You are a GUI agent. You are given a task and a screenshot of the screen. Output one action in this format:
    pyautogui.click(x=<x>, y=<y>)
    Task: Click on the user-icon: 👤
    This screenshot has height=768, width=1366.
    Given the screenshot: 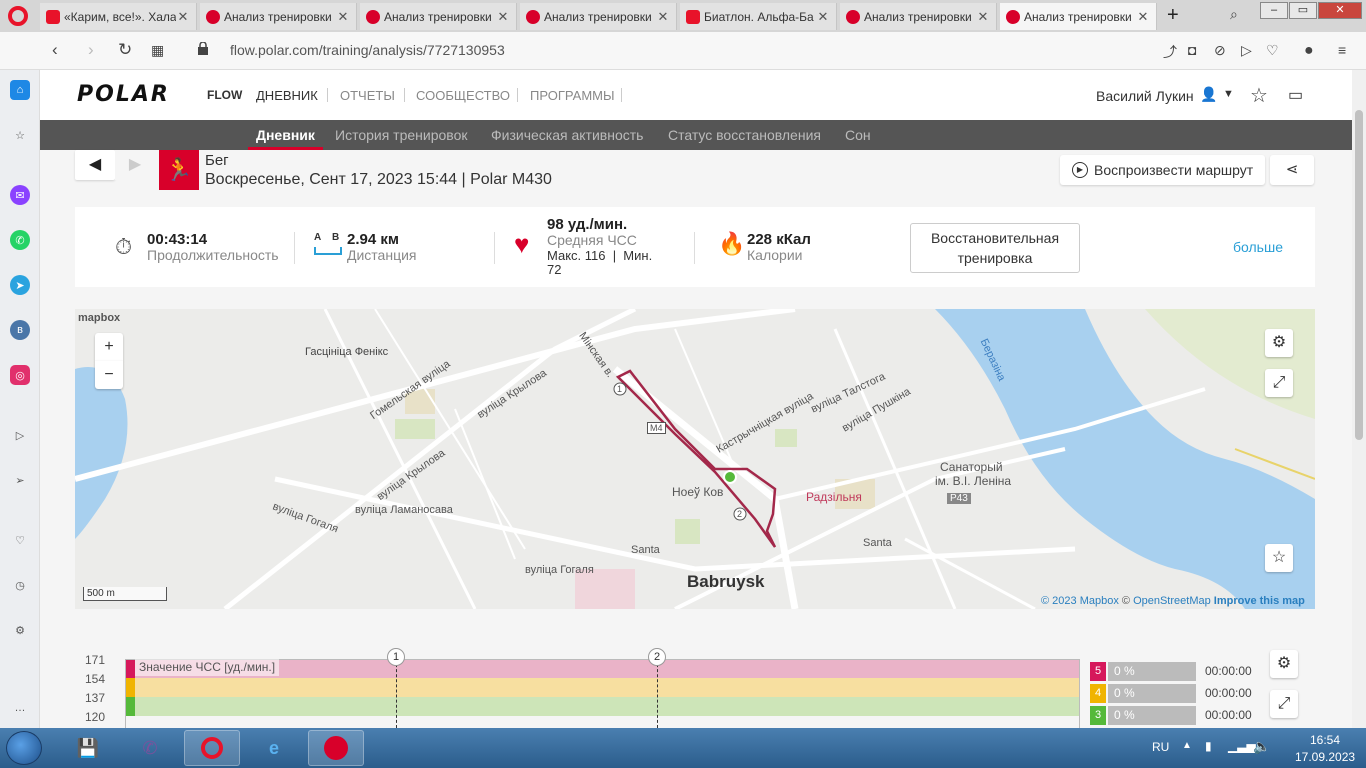 What is the action you would take?
    pyautogui.click(x=1208, y=94)
    